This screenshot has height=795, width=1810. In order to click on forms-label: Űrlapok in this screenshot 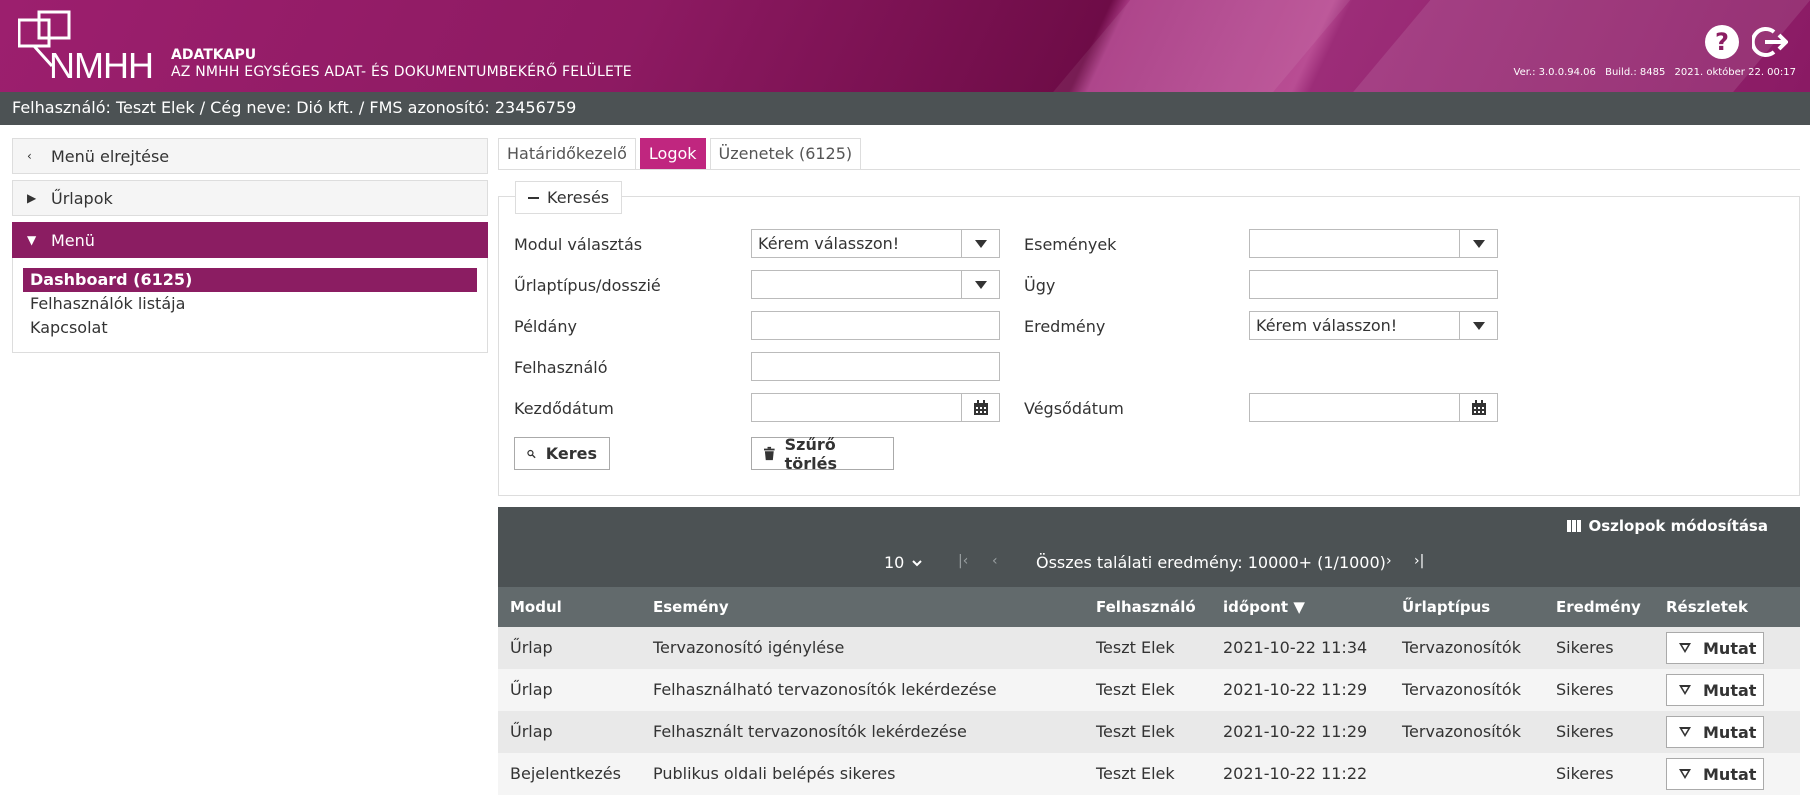, I will do `click(82, 198)`.